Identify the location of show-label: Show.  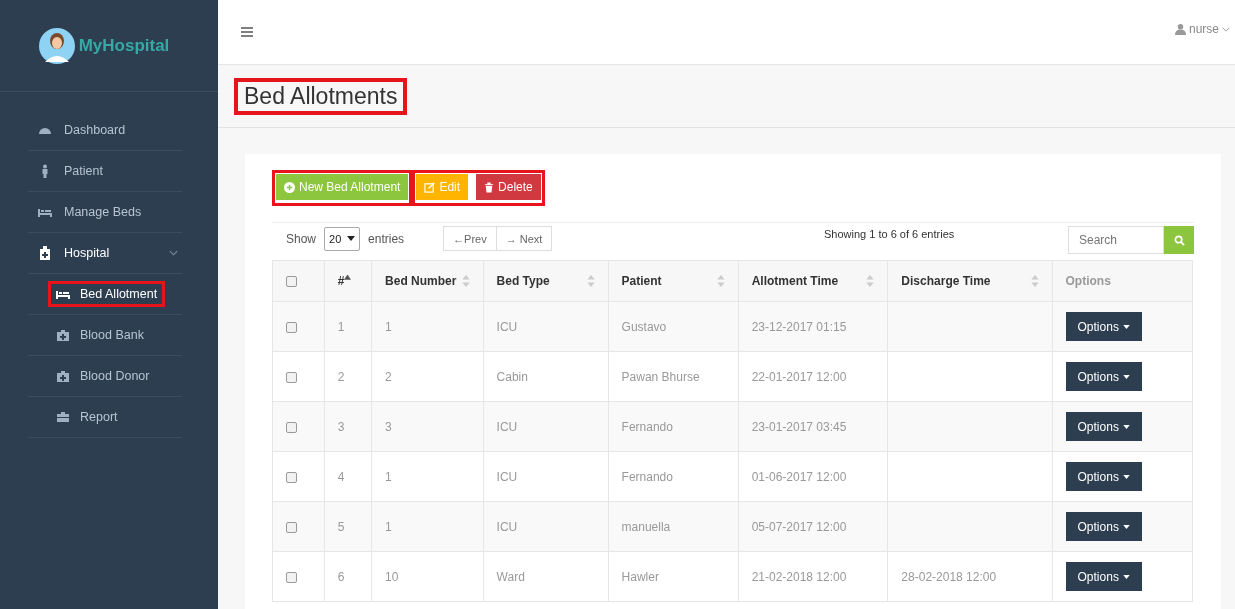
(301, 238).